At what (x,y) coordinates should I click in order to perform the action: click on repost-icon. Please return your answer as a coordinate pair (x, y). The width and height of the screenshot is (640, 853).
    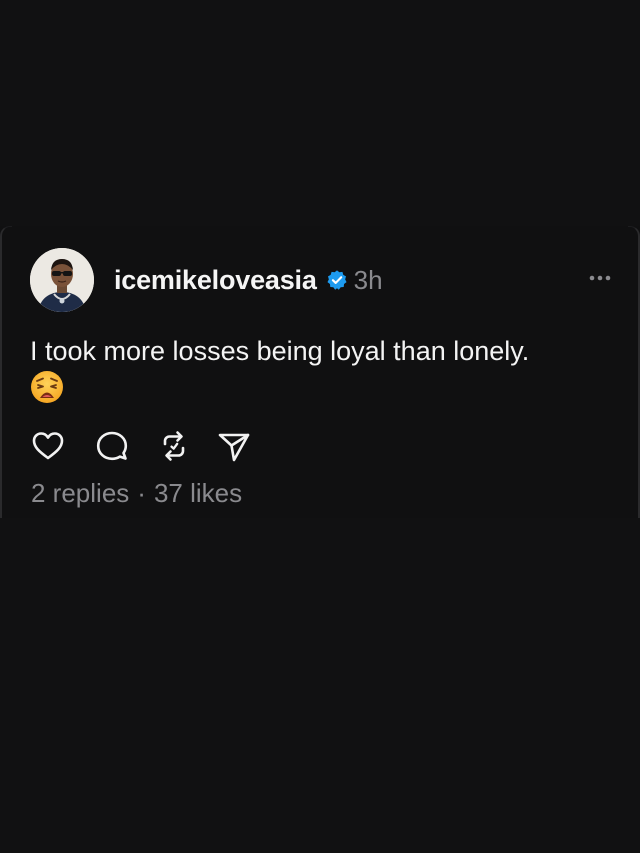
    Looking at the image, I should click on (174, 446).